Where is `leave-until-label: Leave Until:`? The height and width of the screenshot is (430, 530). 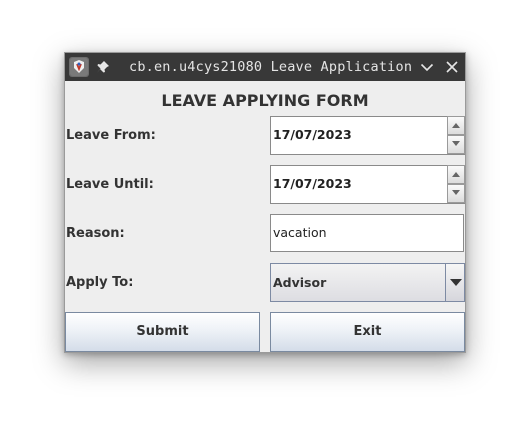 leave-until-label: Leave Until: is located at coordinates (110, 184).